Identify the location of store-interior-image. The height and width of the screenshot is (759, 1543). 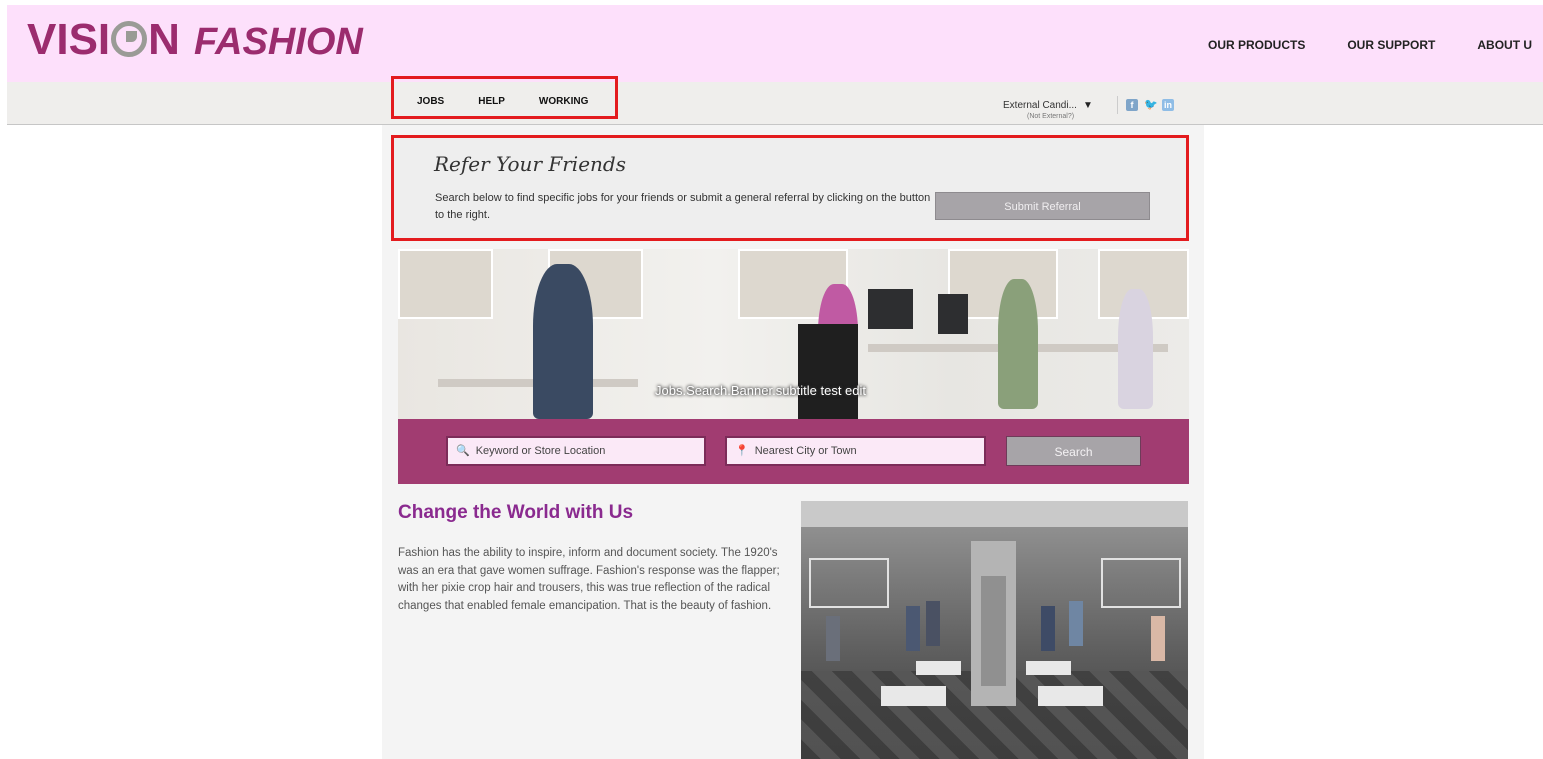
(994, 630).